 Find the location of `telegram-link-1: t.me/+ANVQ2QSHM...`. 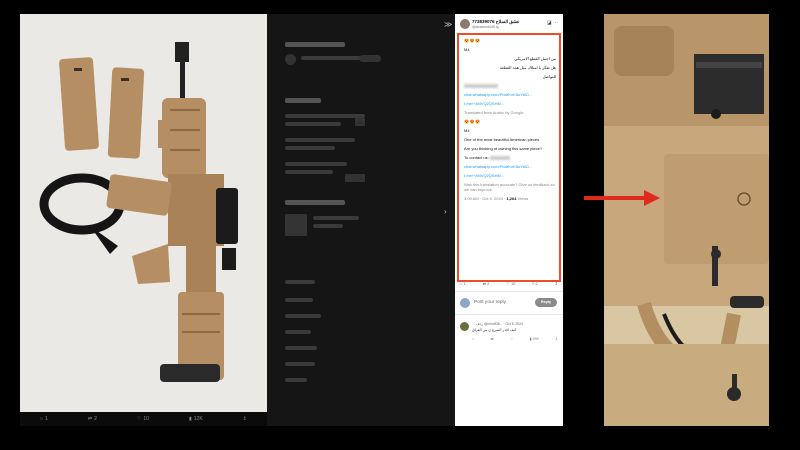

telegram-link-1: t.me/+ANVQ2QSHM... is located at coordinates (510, 103).